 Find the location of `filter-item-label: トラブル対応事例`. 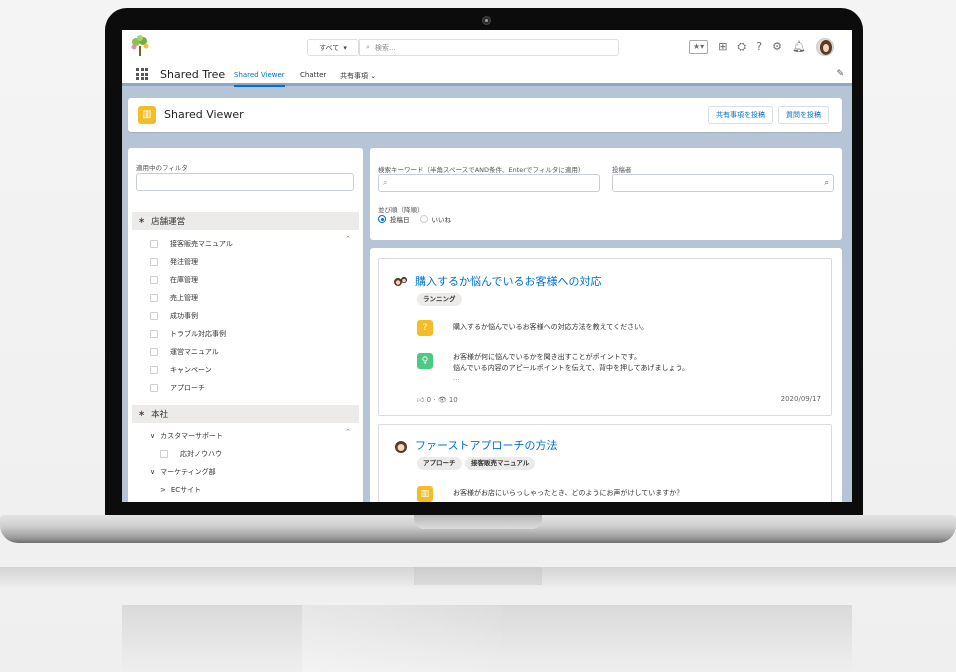

filter-item-label: トラブル対応事例 is located at coordinates (198, 334).